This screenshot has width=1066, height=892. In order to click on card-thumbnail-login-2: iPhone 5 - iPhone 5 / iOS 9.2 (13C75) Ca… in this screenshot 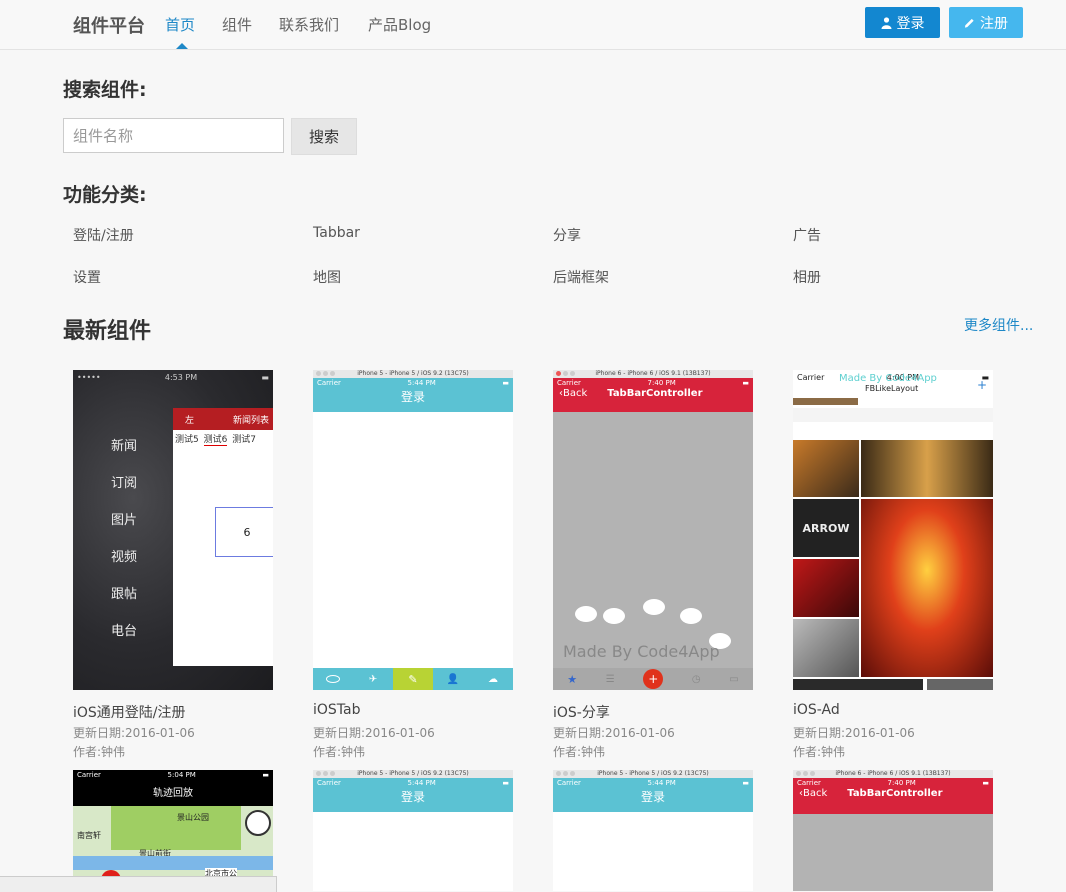, I will do `click(413, 830)`.